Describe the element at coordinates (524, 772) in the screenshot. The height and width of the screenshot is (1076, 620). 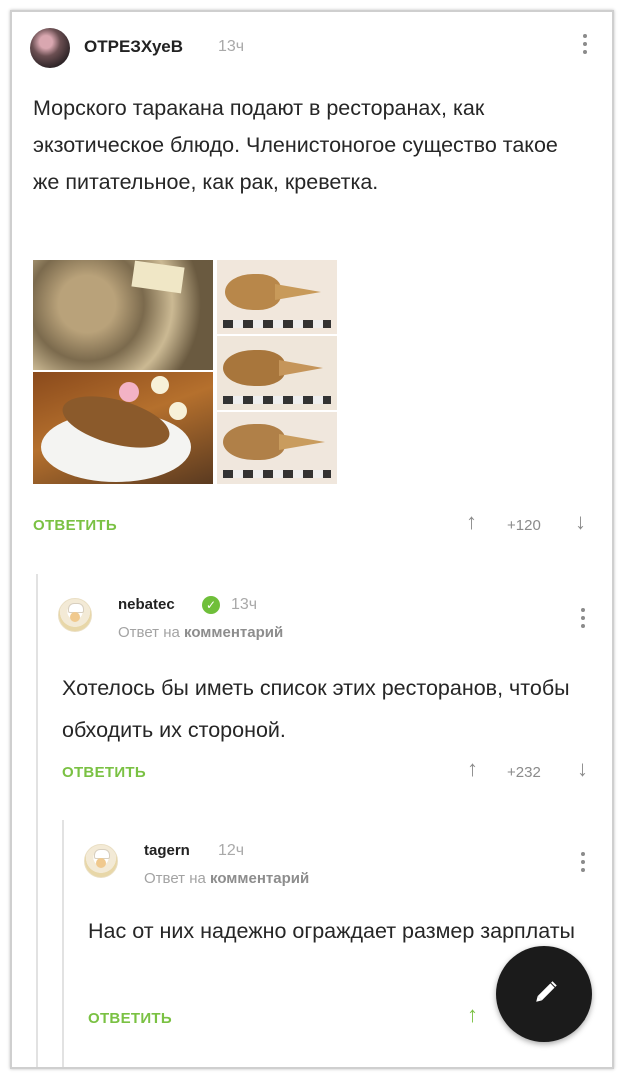
I see `comment-score: +232` at that location.